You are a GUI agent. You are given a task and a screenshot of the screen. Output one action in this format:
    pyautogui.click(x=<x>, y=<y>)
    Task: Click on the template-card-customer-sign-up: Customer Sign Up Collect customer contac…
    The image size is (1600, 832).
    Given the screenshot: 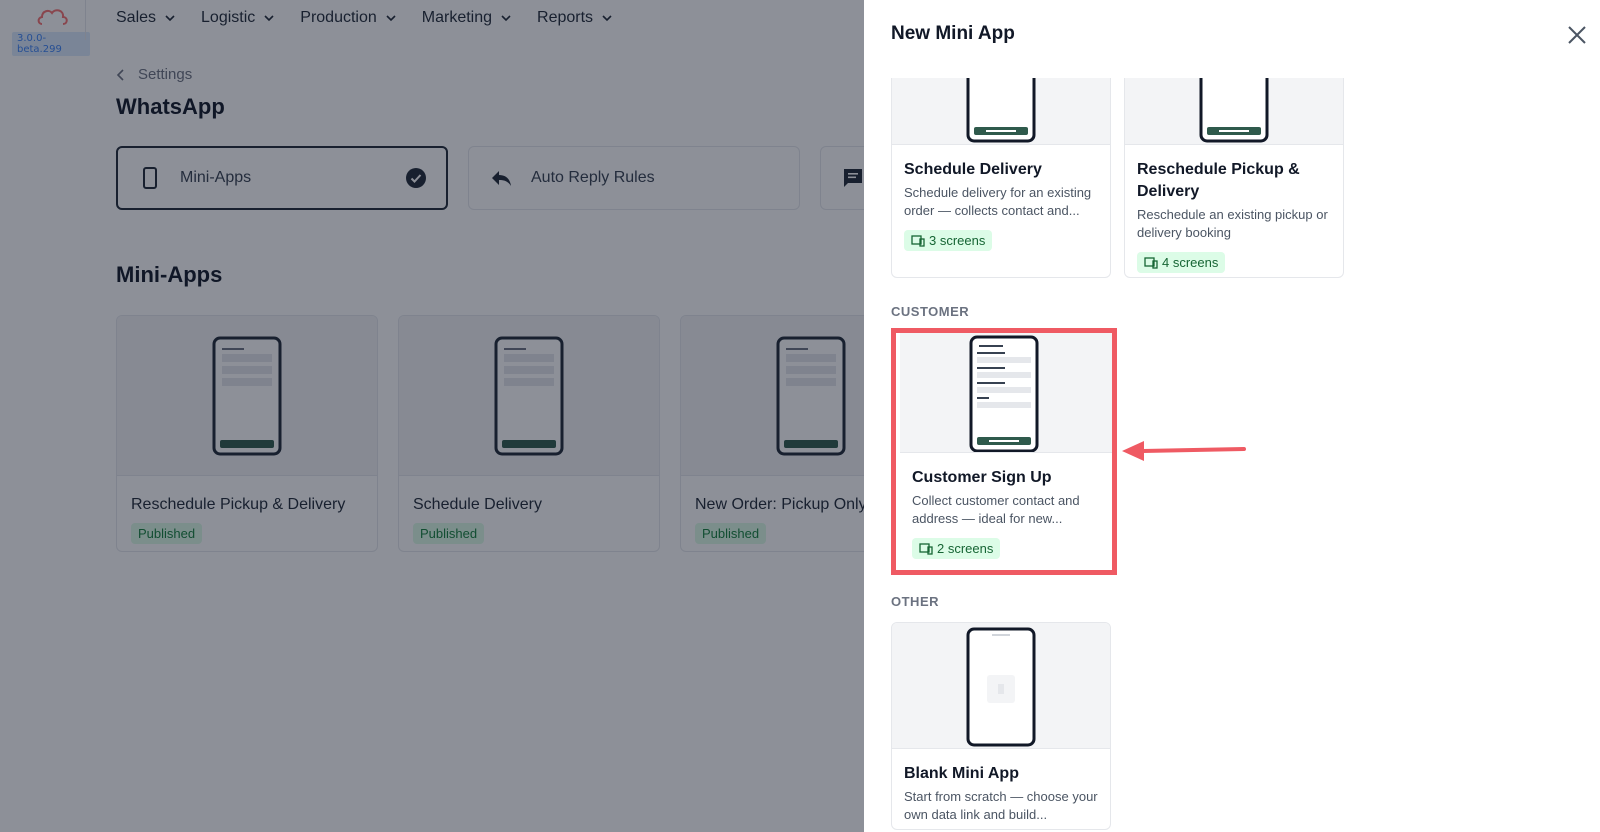 What is the action you would take?
    pyautogui.click(x=1008, y=451)
    